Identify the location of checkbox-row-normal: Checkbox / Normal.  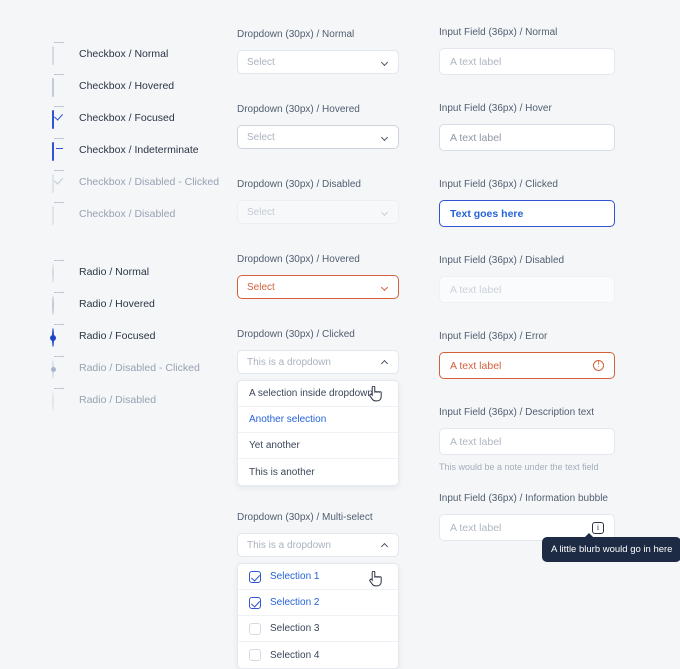
(142, 54).